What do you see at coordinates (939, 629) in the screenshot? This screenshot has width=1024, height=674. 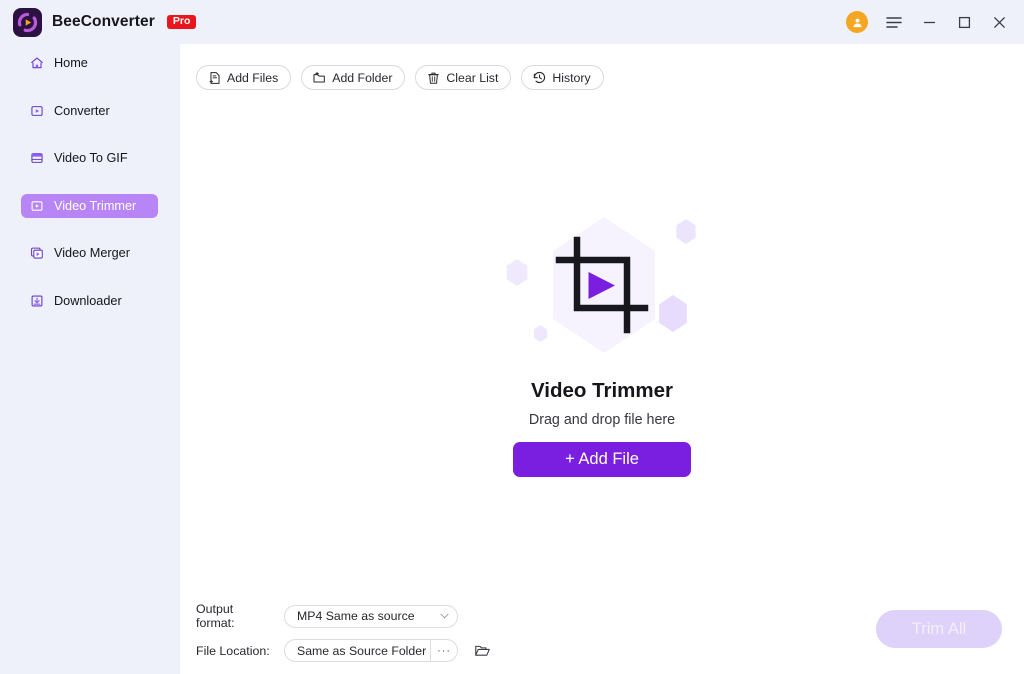 I see `trim-all-button: Trim All` at bounding box center [939, 629].